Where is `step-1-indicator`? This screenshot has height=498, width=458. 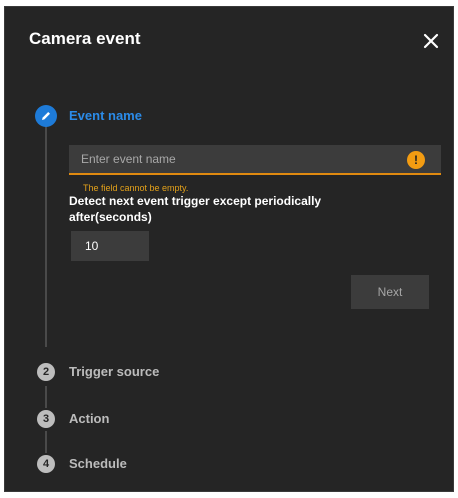 step-1-indicator is located at coordinates (46, 116).